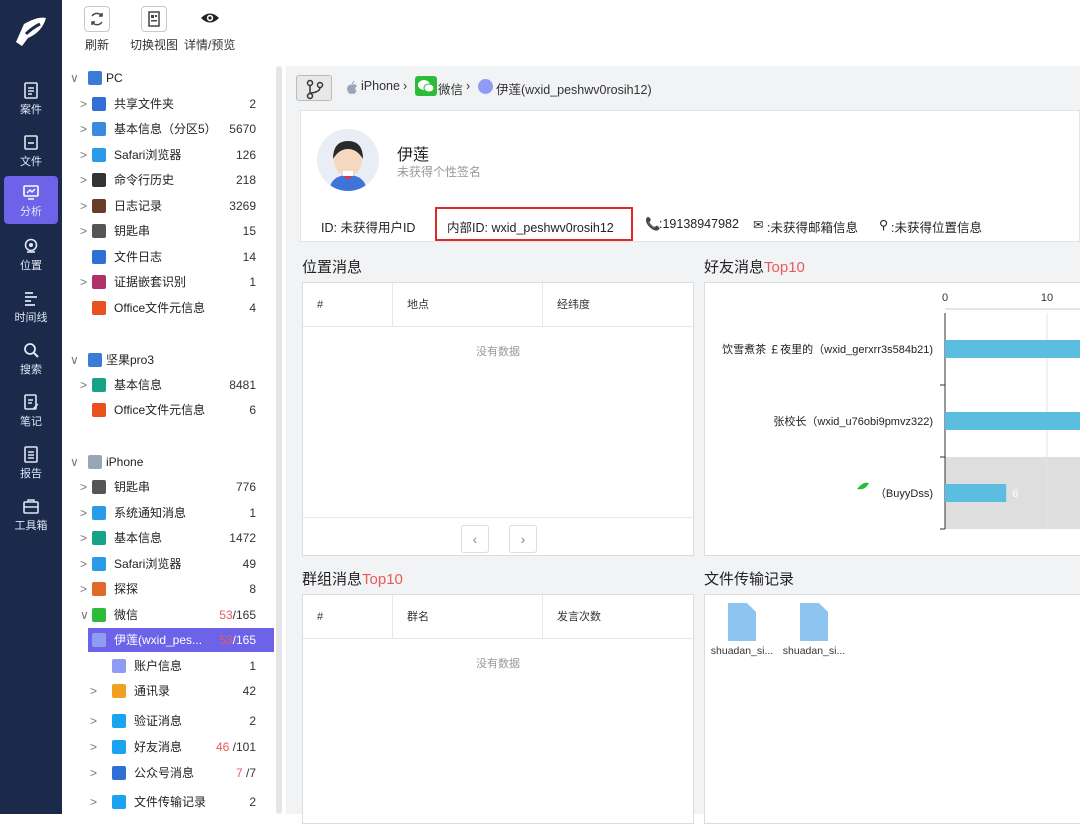  What do you see at coordinates (168, 282) in the screenshot?
I see `tree-item: > 证据嵌套识别 1` at bounding box center [168, 282].